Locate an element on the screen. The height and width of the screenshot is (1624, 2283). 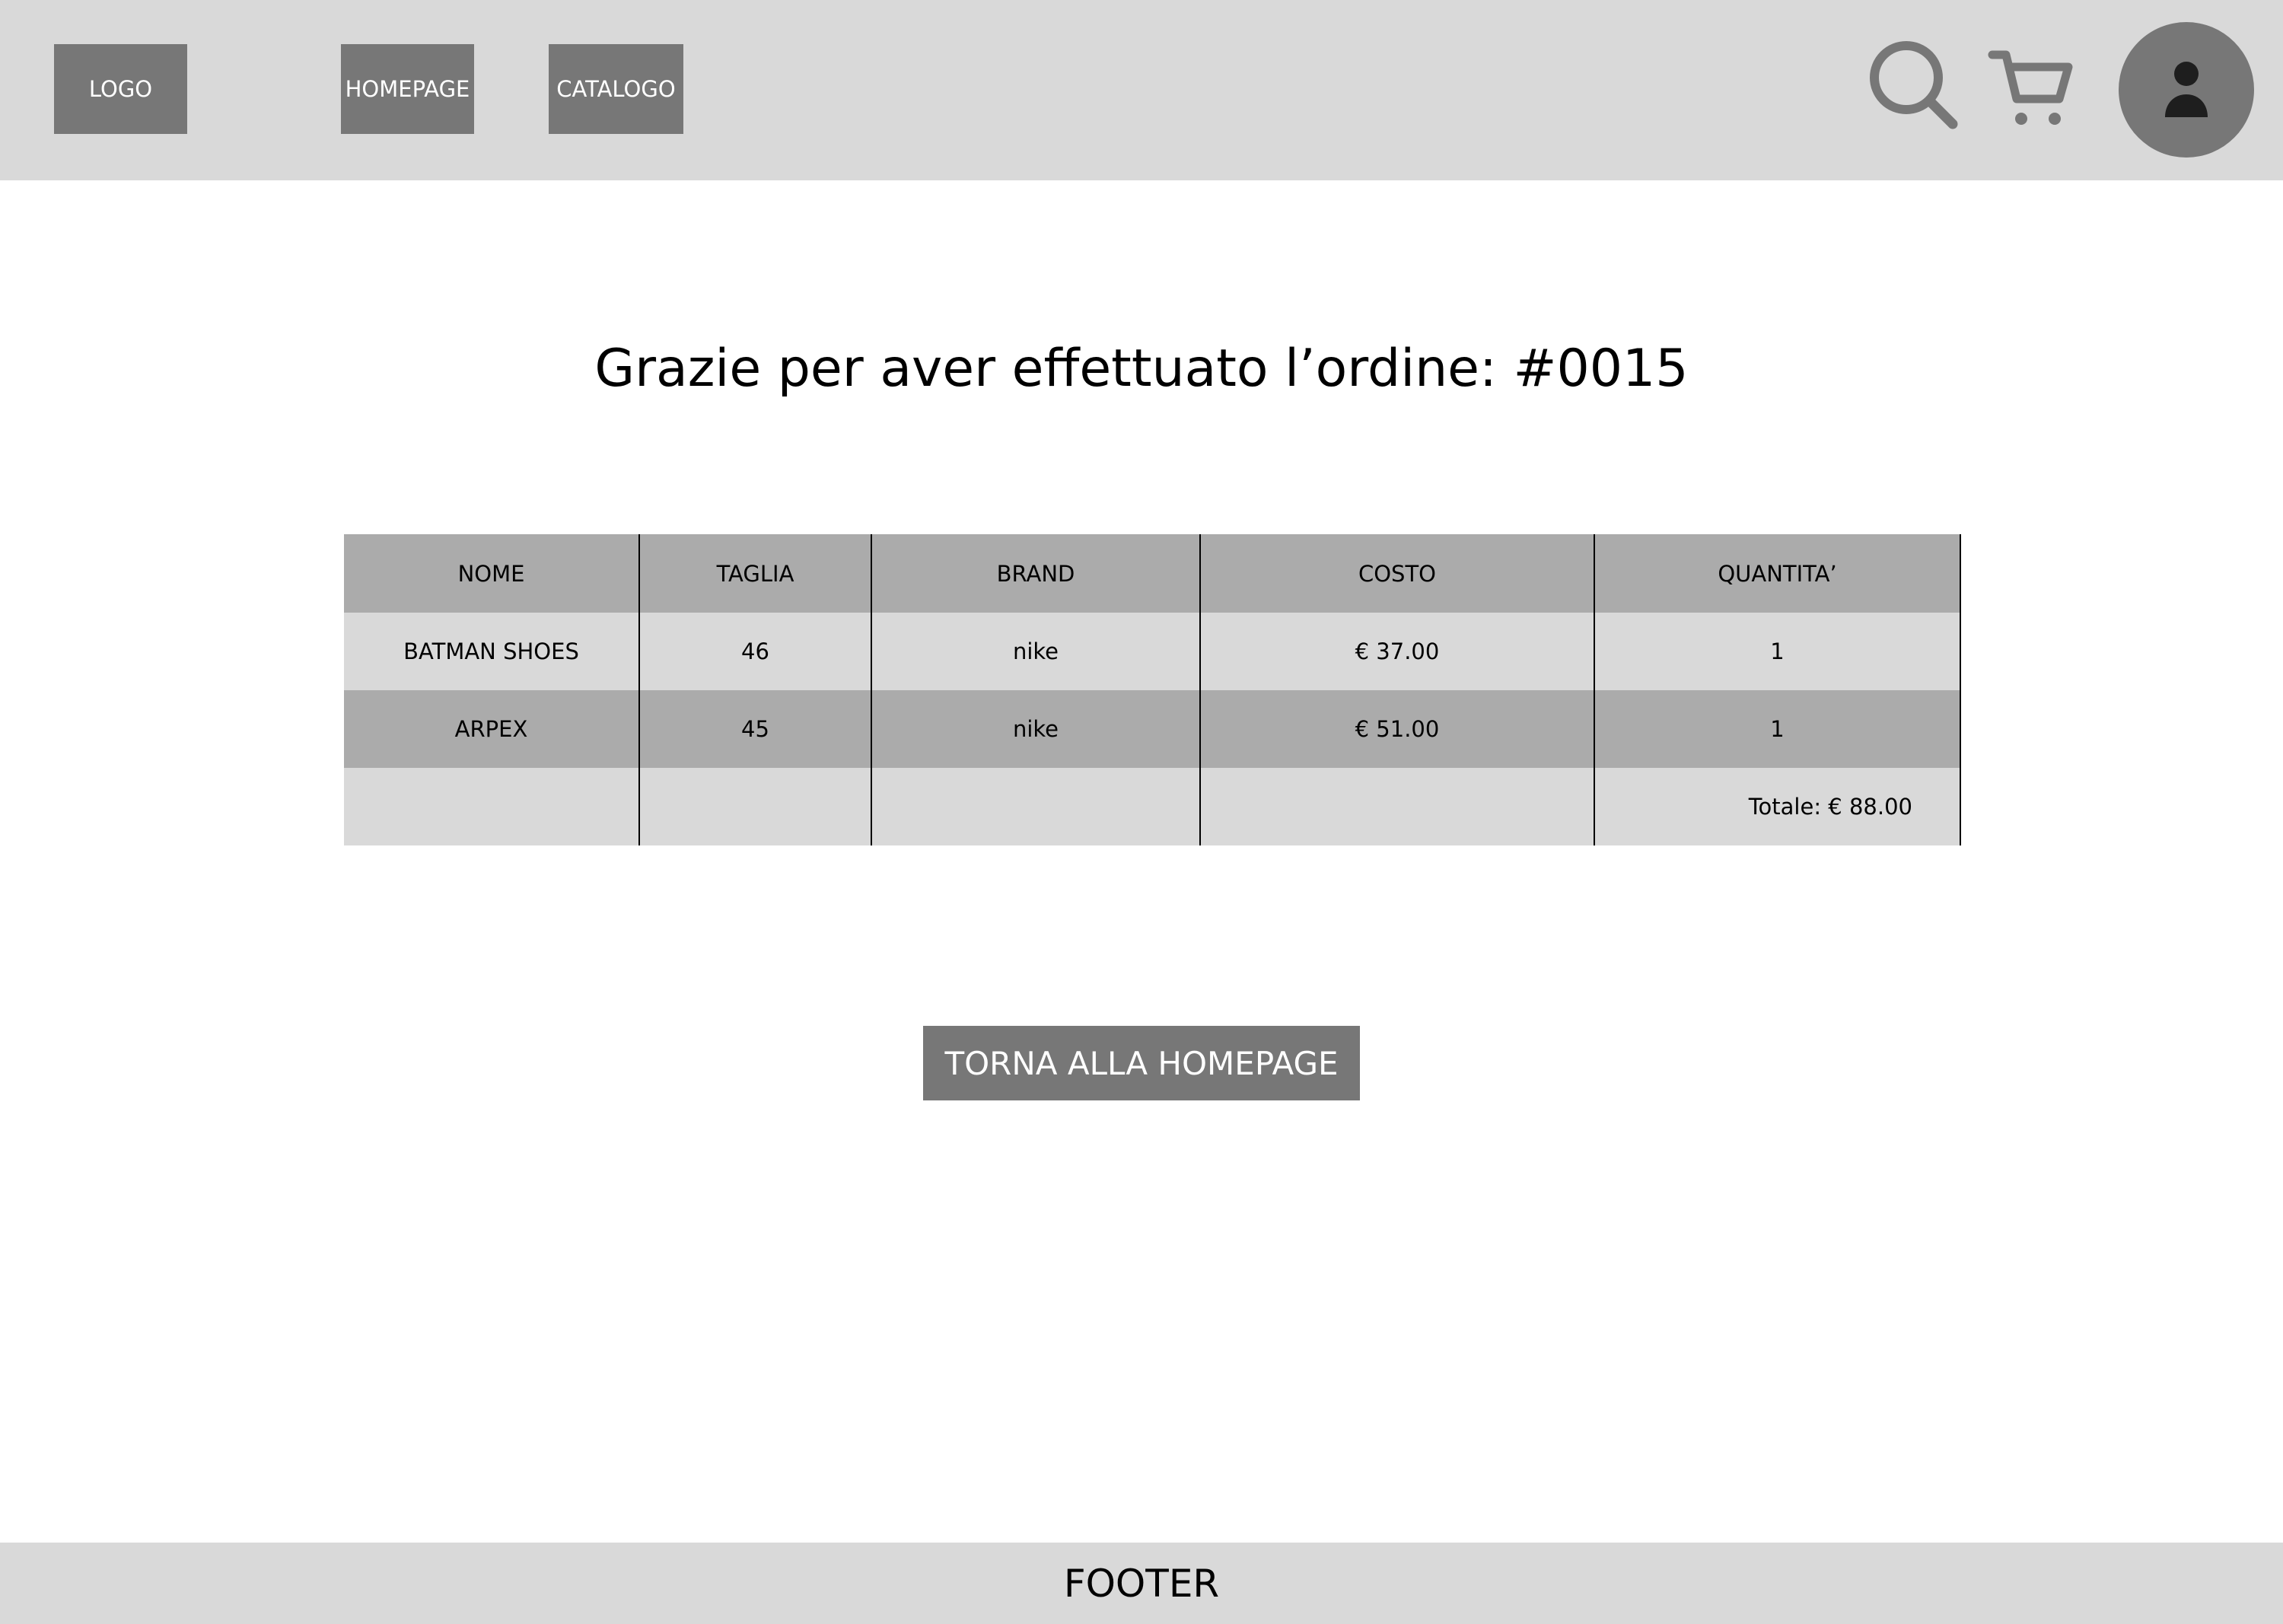
logo: LOGO is located at coordinates (120, 89).